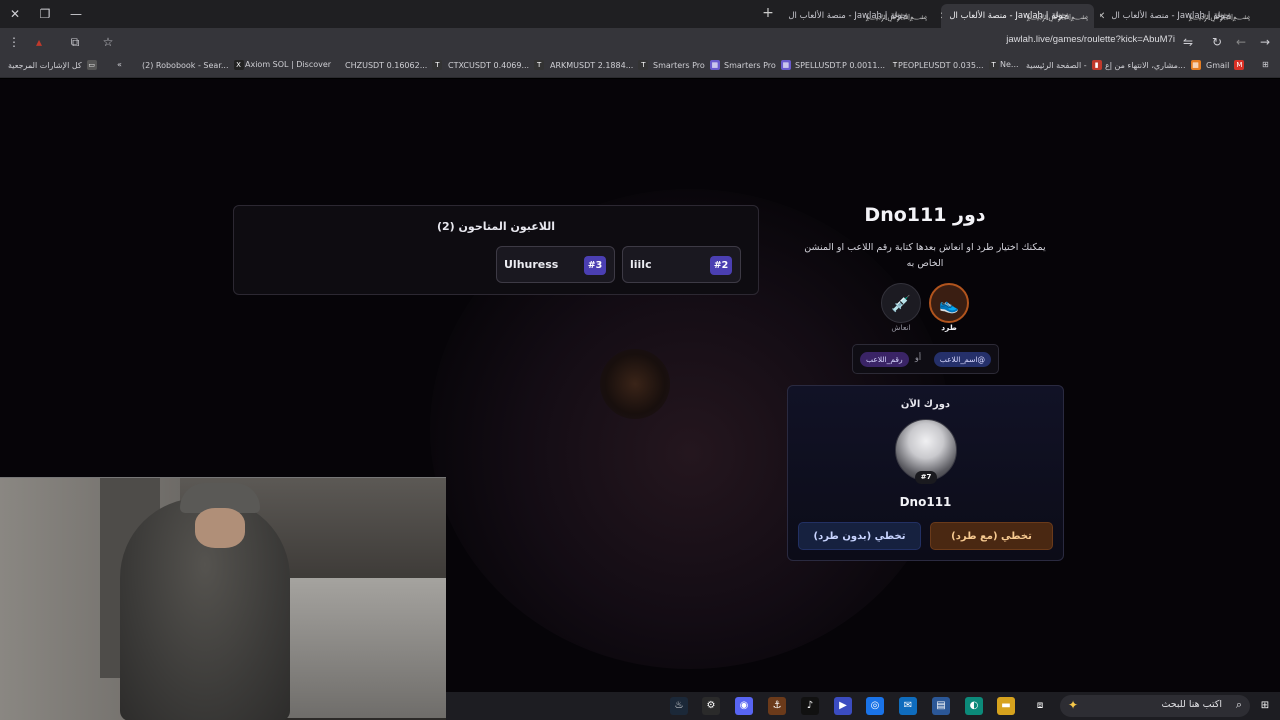 This screenshot has width=1280, height=720. Describe the element at coordinates (223, 598) in the screenshot. I see `webcam-overlay` at that location.